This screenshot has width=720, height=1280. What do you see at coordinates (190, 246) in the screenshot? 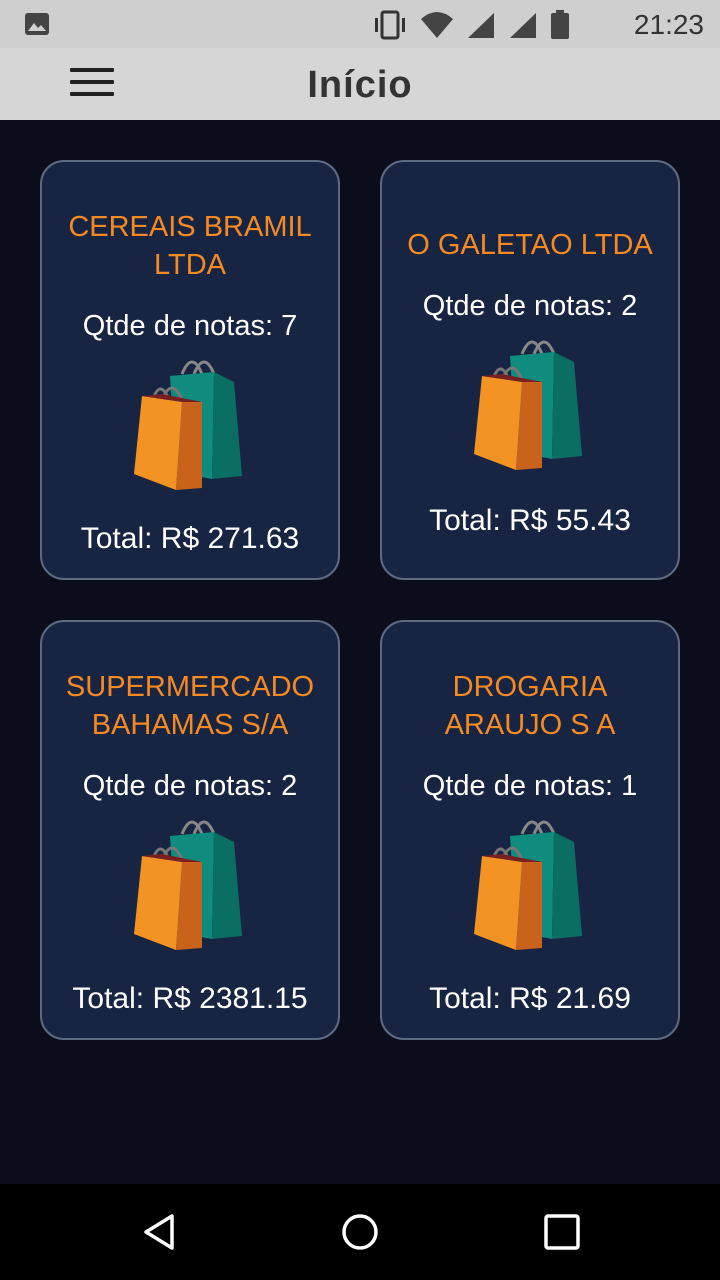
I see `store-name: CEREAIS BRAMIL LTDA` at bounding box center [190, 246].